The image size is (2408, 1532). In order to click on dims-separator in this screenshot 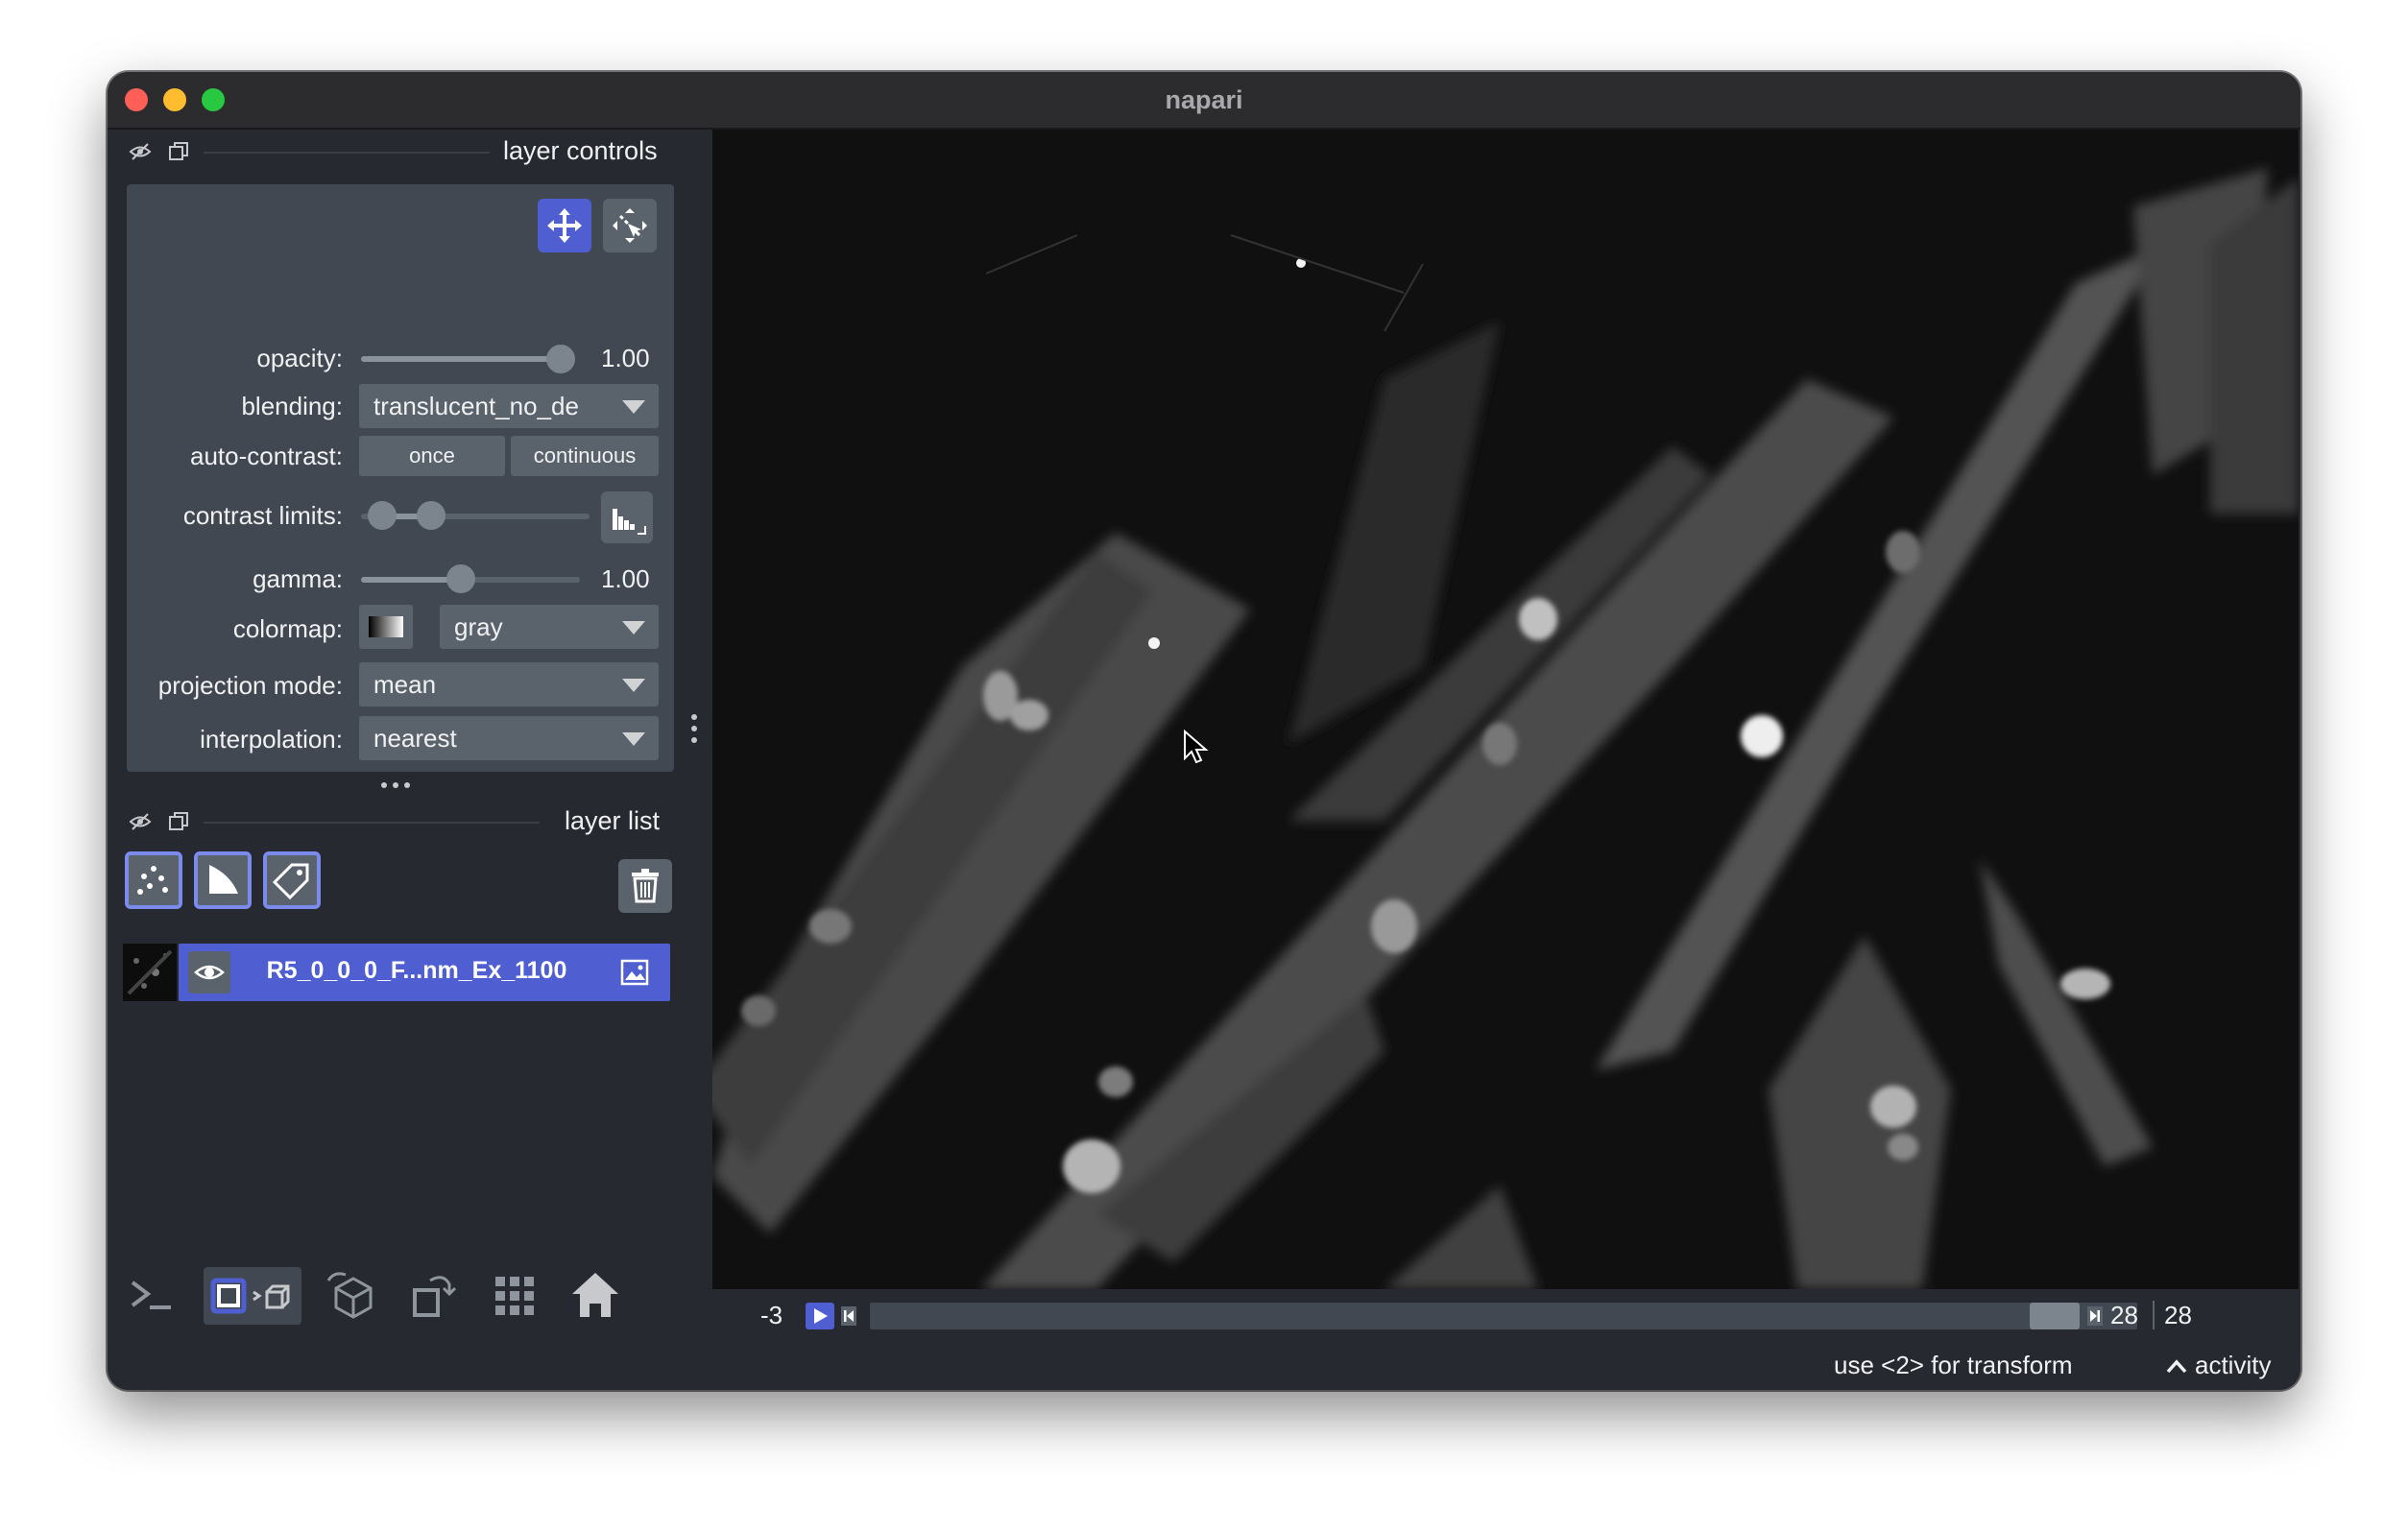, I will do `click(2154, 1315)`.